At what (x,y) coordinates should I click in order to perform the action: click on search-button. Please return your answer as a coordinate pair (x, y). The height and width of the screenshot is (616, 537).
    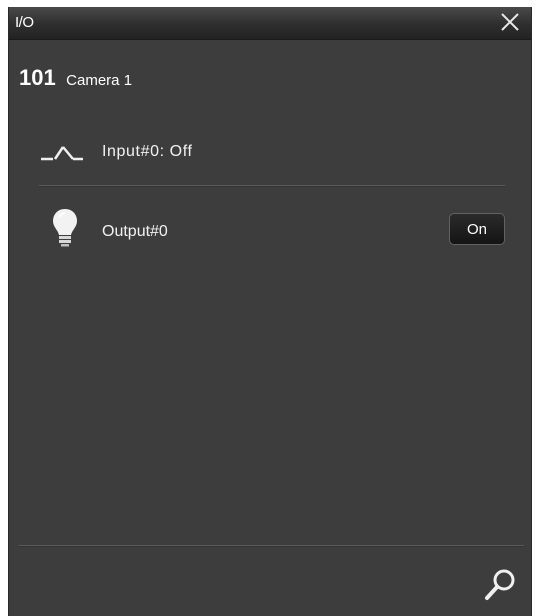
    Looking at the image, I should click on (501, 584).